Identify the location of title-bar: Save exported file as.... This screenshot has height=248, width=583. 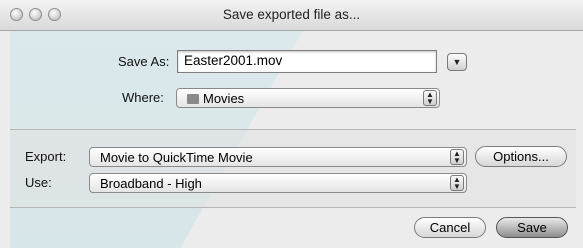
(291, 15).